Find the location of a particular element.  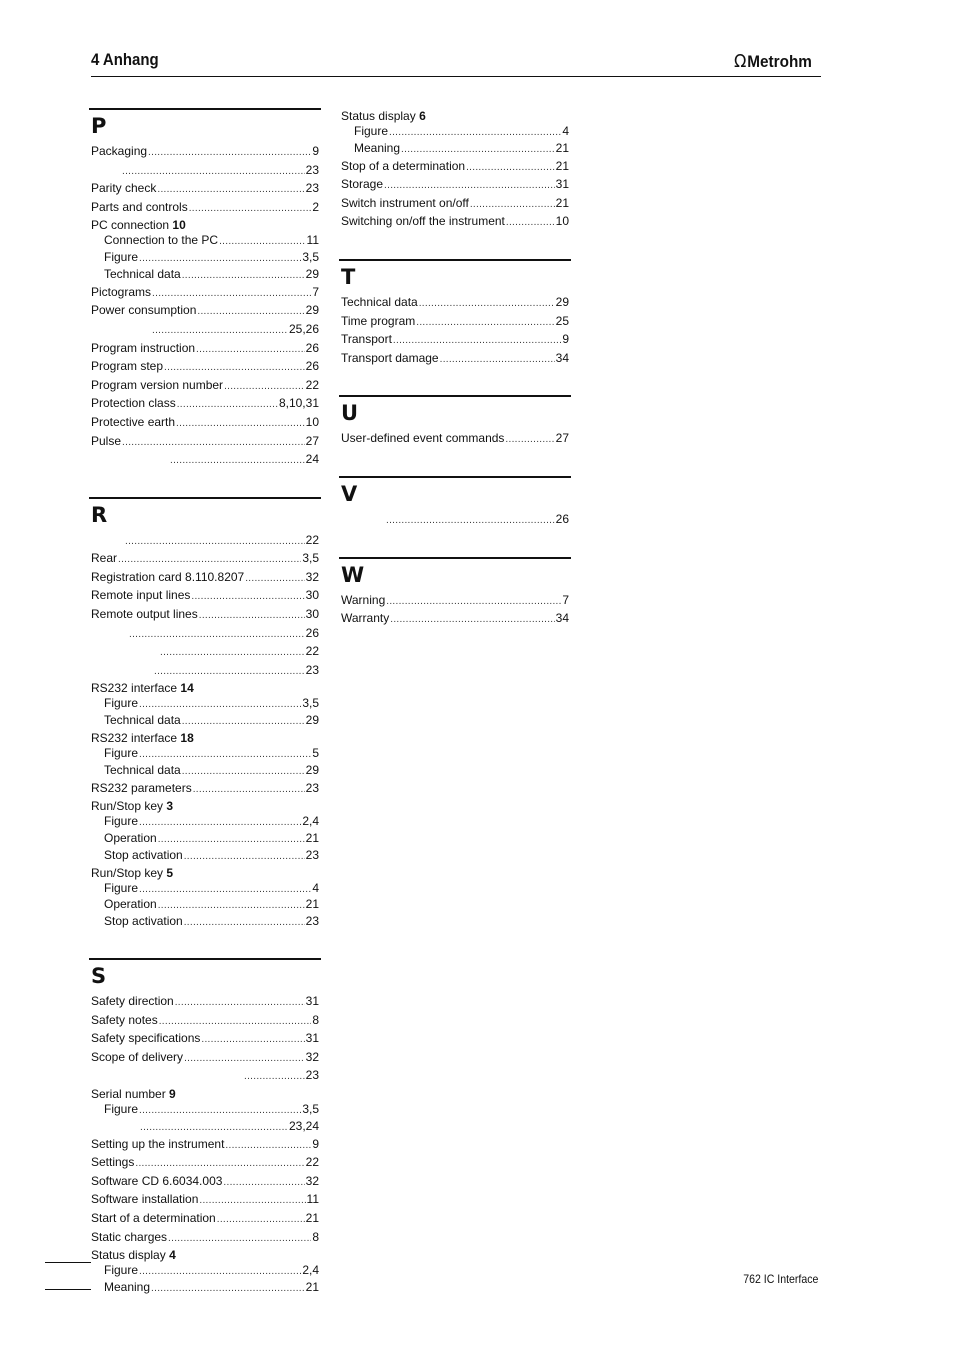

entry-label: Run/Stop key 3 is located at coordinates (132, 806).